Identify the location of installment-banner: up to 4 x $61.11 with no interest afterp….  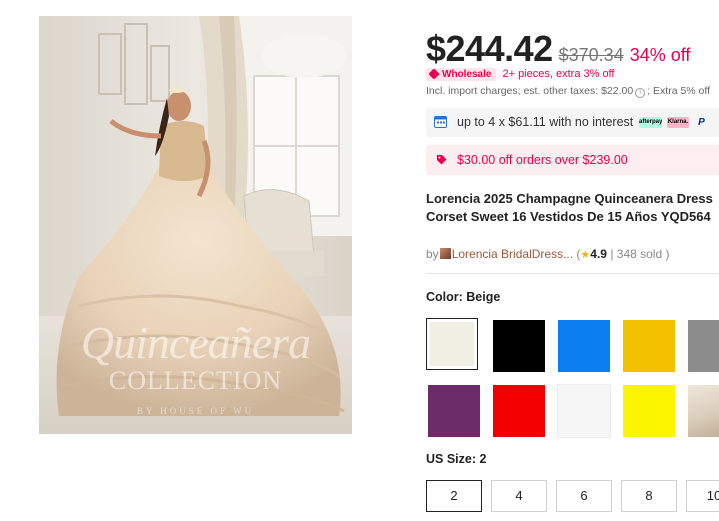
(572, 122).